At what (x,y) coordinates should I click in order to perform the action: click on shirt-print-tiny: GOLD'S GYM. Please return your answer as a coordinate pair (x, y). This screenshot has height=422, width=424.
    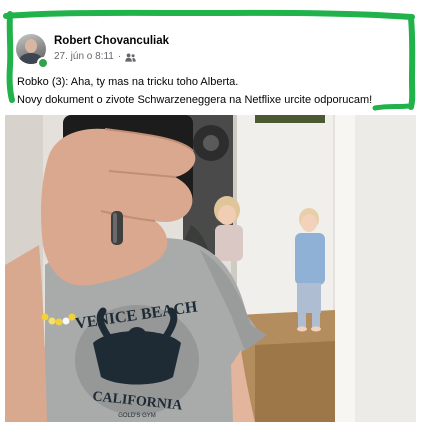
    Looking at the image, I should click on (137, 416).